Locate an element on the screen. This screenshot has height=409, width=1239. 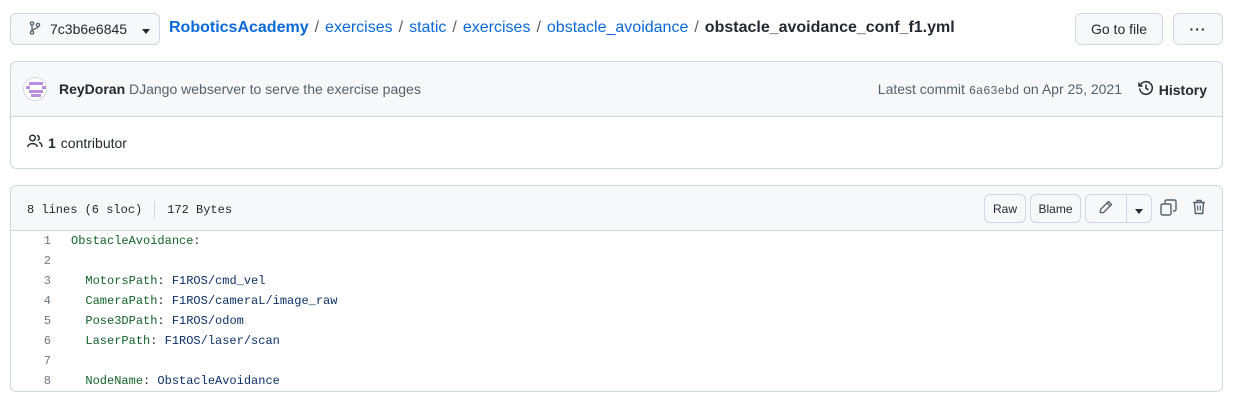
latest-commit-label: Latest commit is located at coordinates (921, 89).